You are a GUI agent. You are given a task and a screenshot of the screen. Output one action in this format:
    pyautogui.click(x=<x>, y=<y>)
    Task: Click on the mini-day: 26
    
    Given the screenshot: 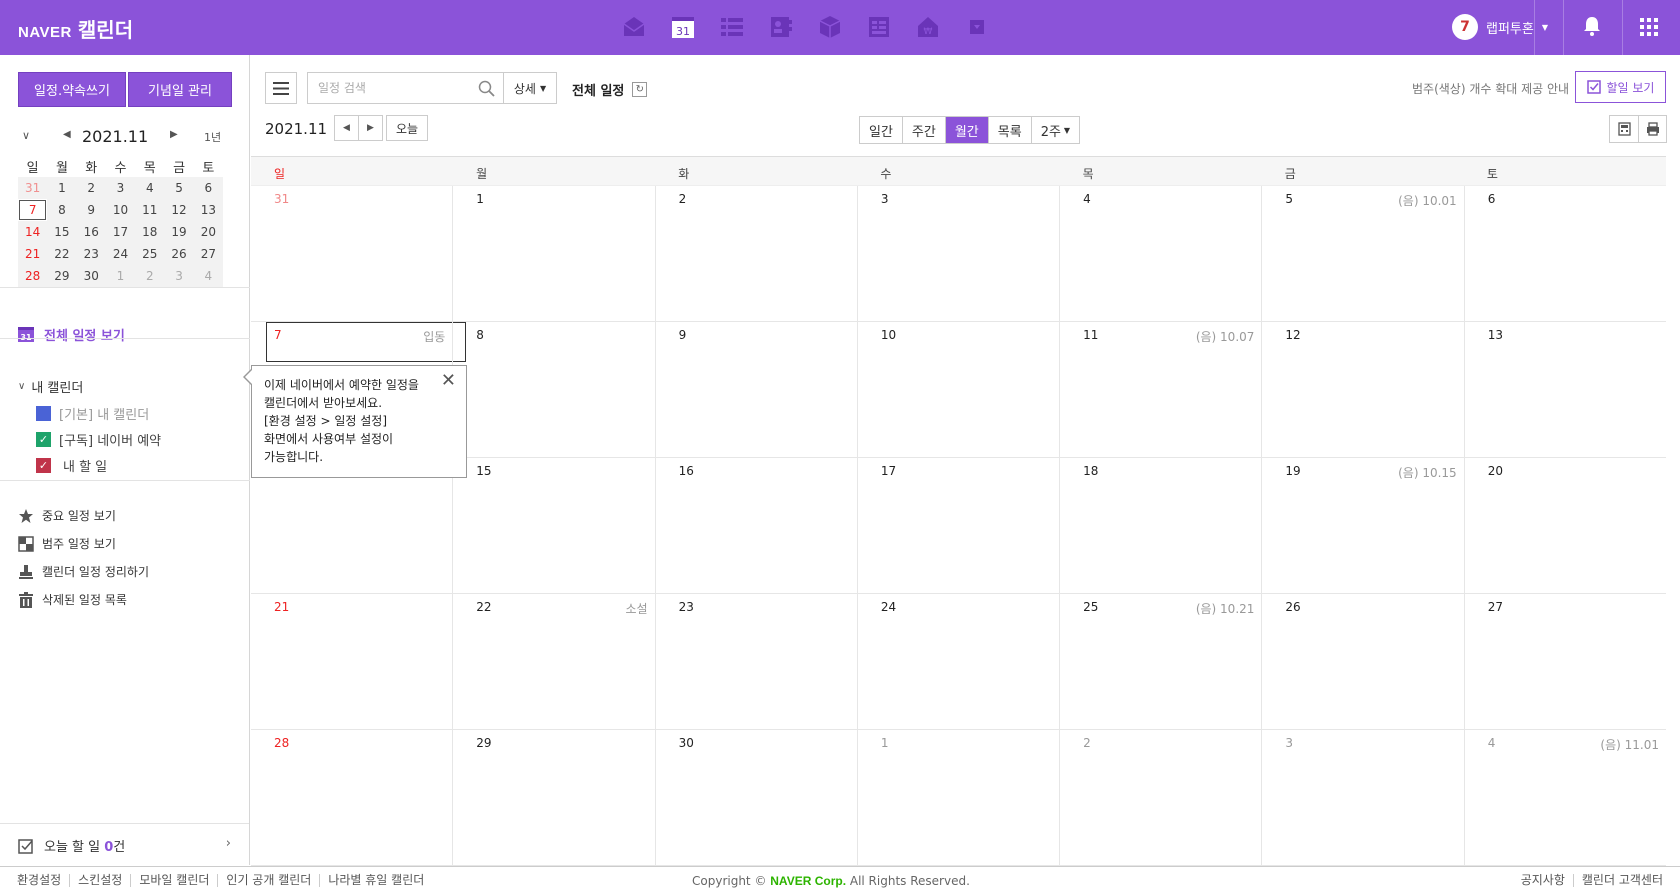 What is the action you would take?
    pyautogui.click(x=179, y=254)
    